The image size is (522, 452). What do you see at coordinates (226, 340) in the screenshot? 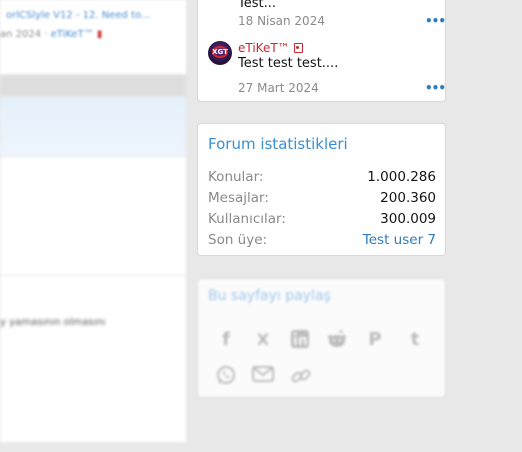
I see `facebook-icon: f` at bounding box center [226, 340].